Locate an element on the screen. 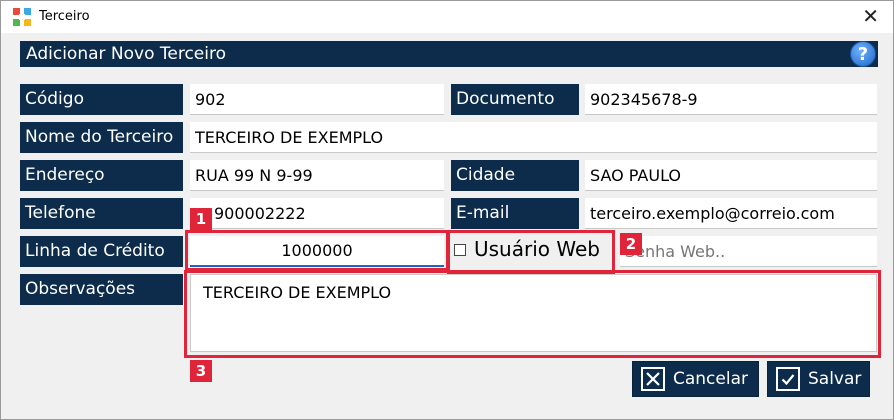 The image size is (894, 420). cancel-button: Cancelar is located at coordinates (695, 379).